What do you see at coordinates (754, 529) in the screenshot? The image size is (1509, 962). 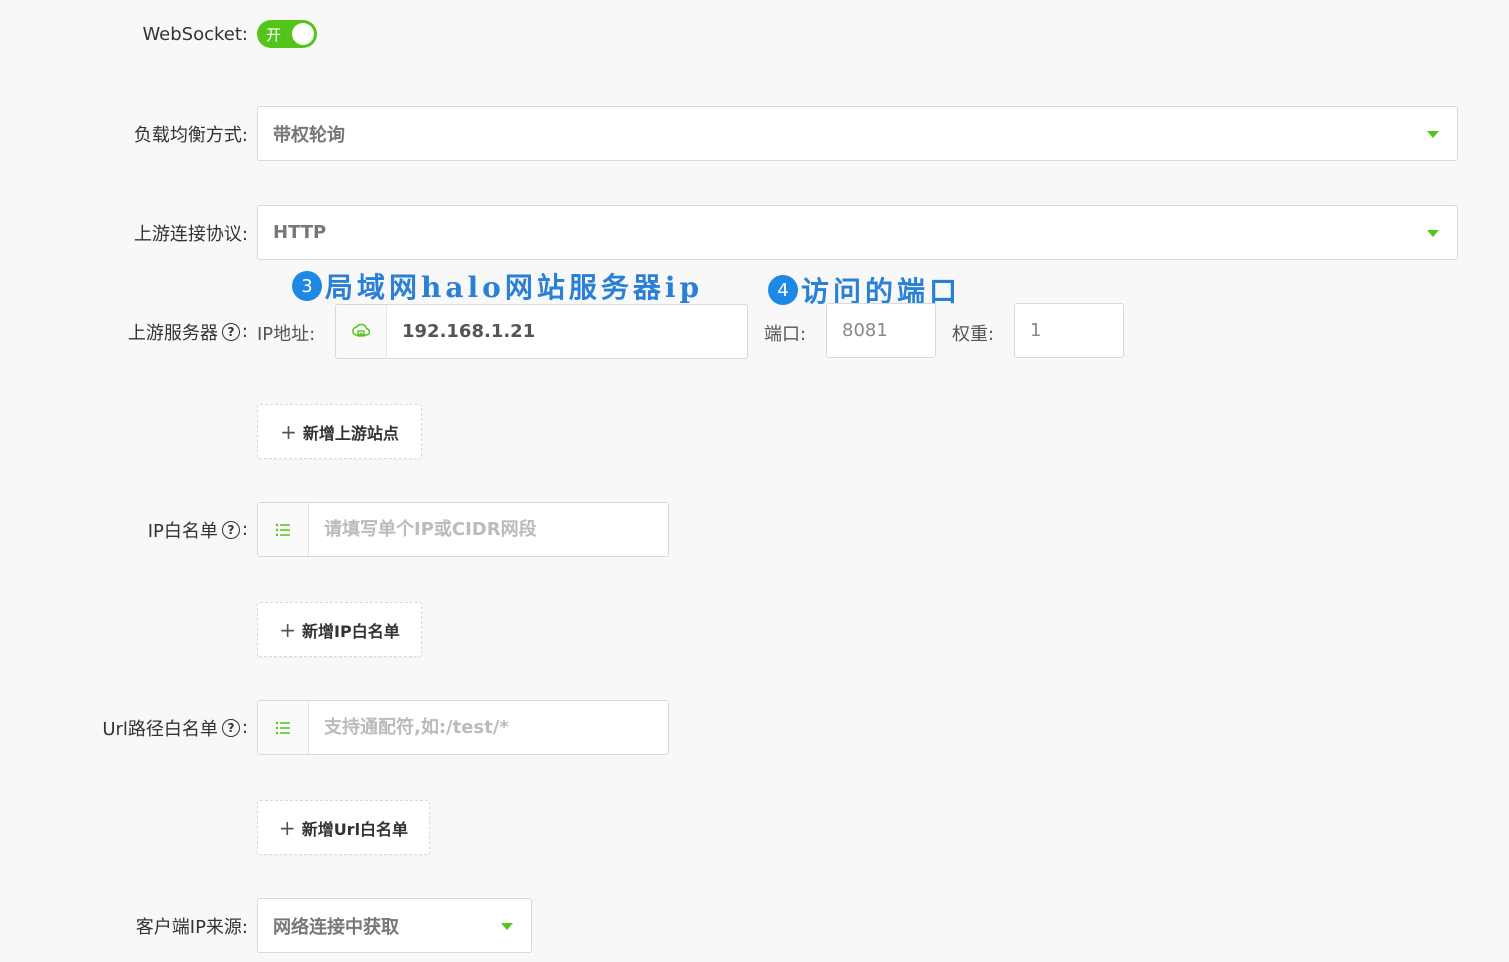 I see `ip-whitelist-row: IP白名单 ? :` at bounding box center [754, 529].